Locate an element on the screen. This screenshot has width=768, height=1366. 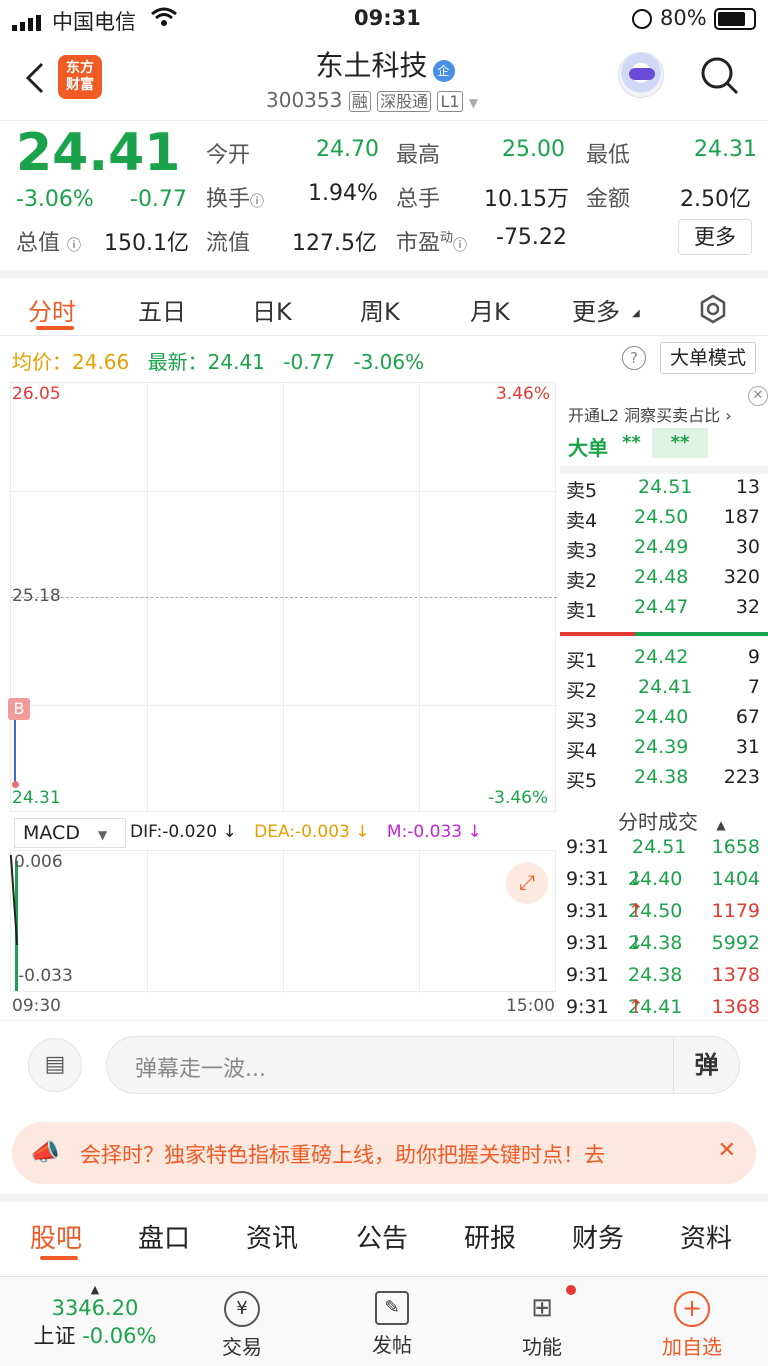
bid-row-3: 买3 24.40 67 is located at coordinates (666, 721).